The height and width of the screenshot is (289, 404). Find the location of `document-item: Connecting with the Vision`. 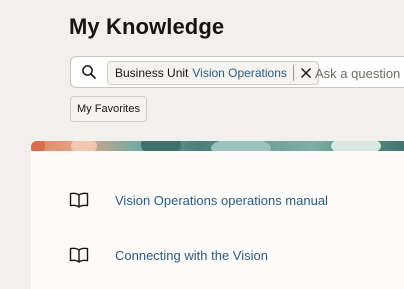

document-item: Connecting with the Vision is located at coordinates (217, 255).